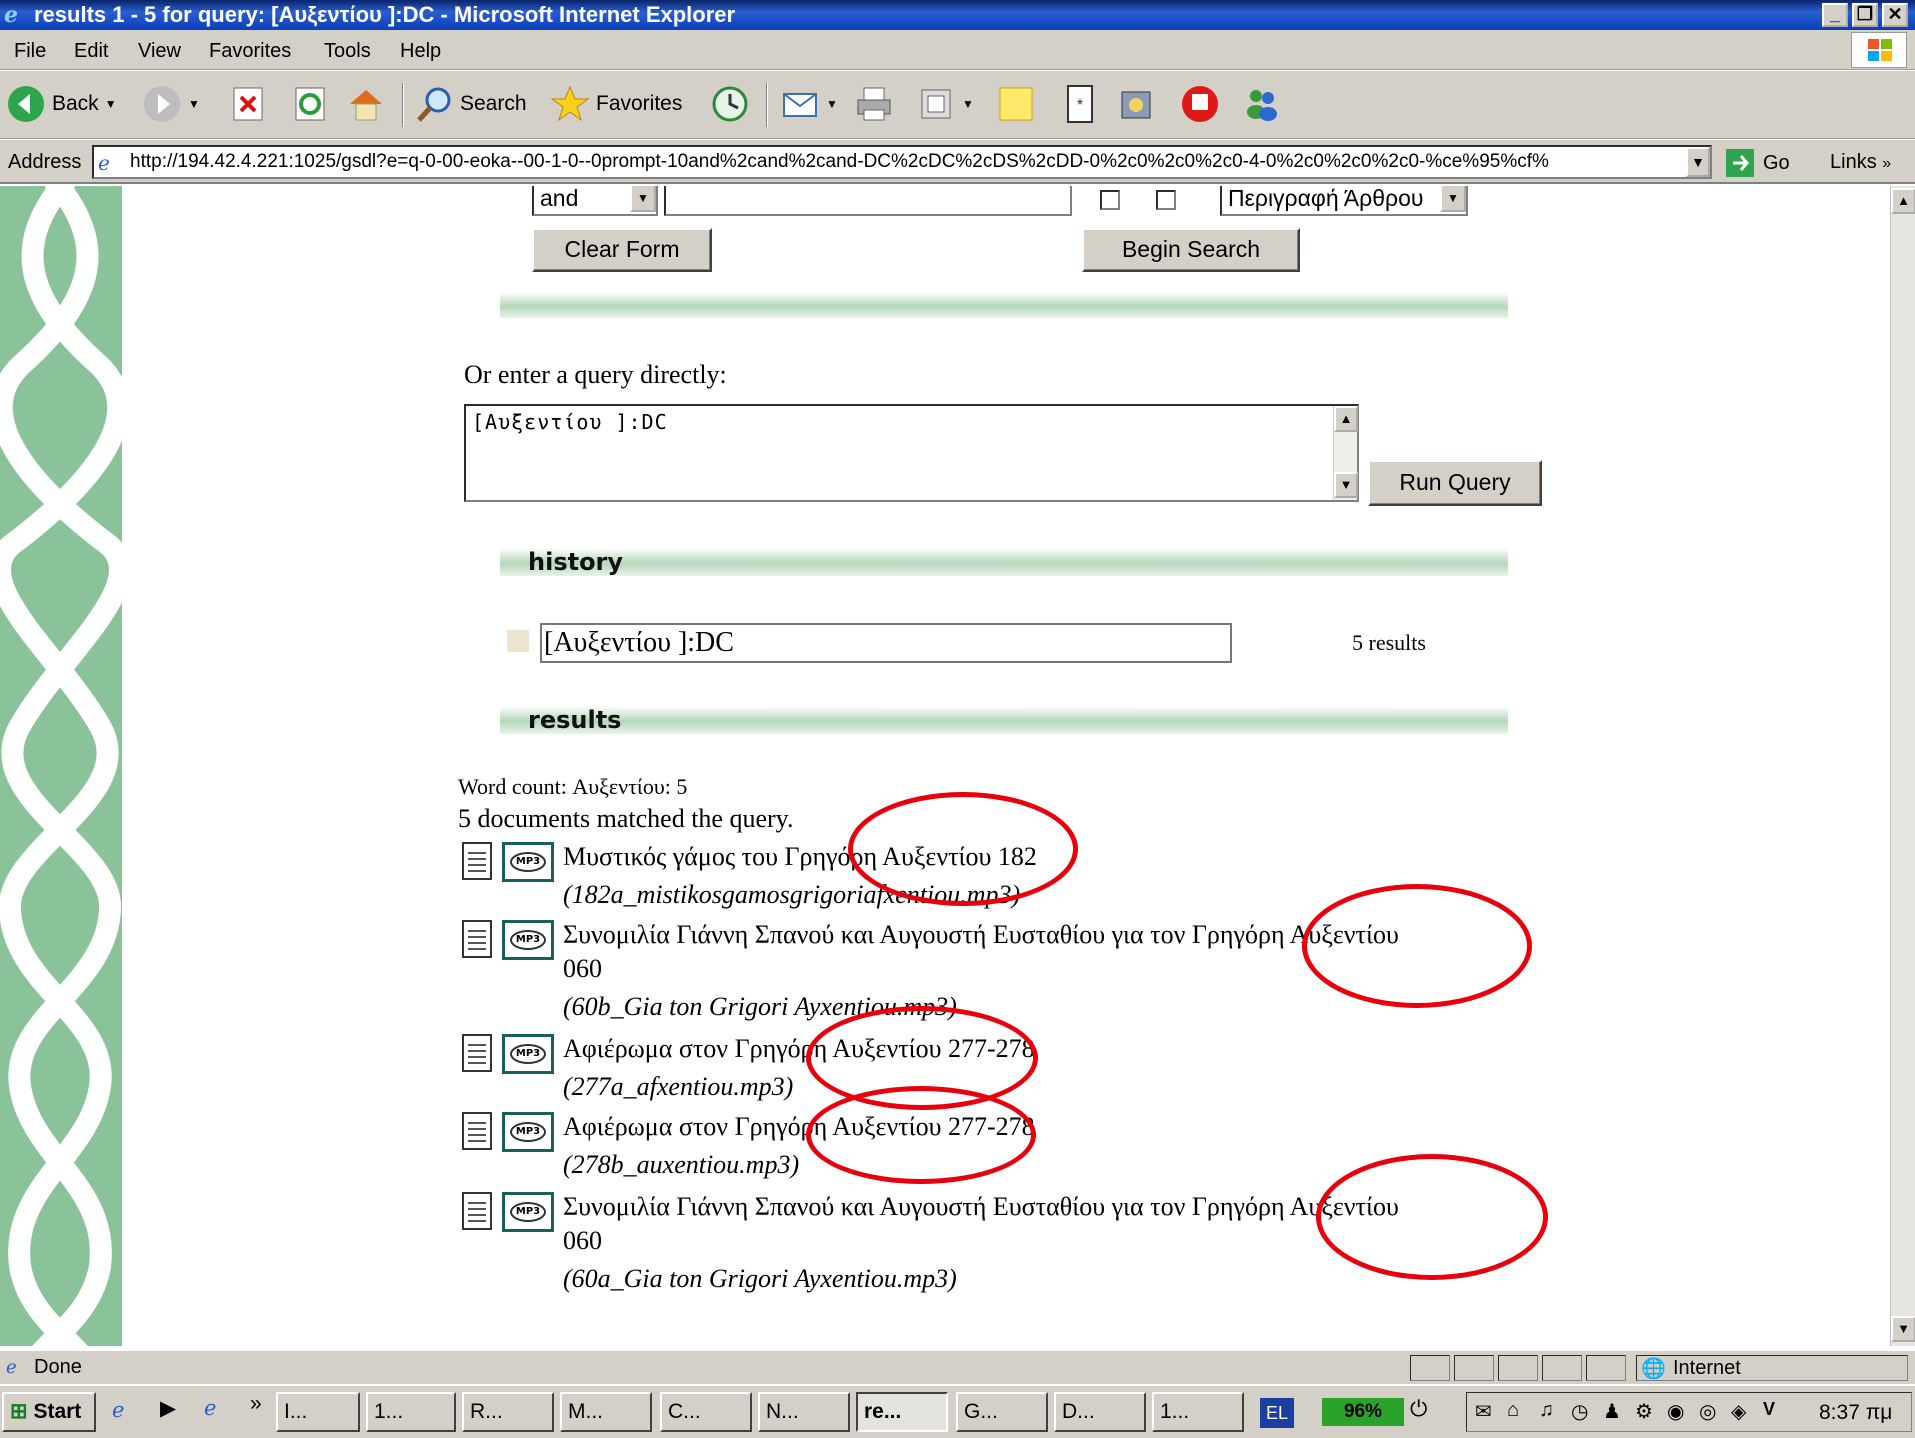  Describe the element at coordinates (168, 1408) in the screenshot. I see `quicklaunch-media-icon: ▶` at that location.